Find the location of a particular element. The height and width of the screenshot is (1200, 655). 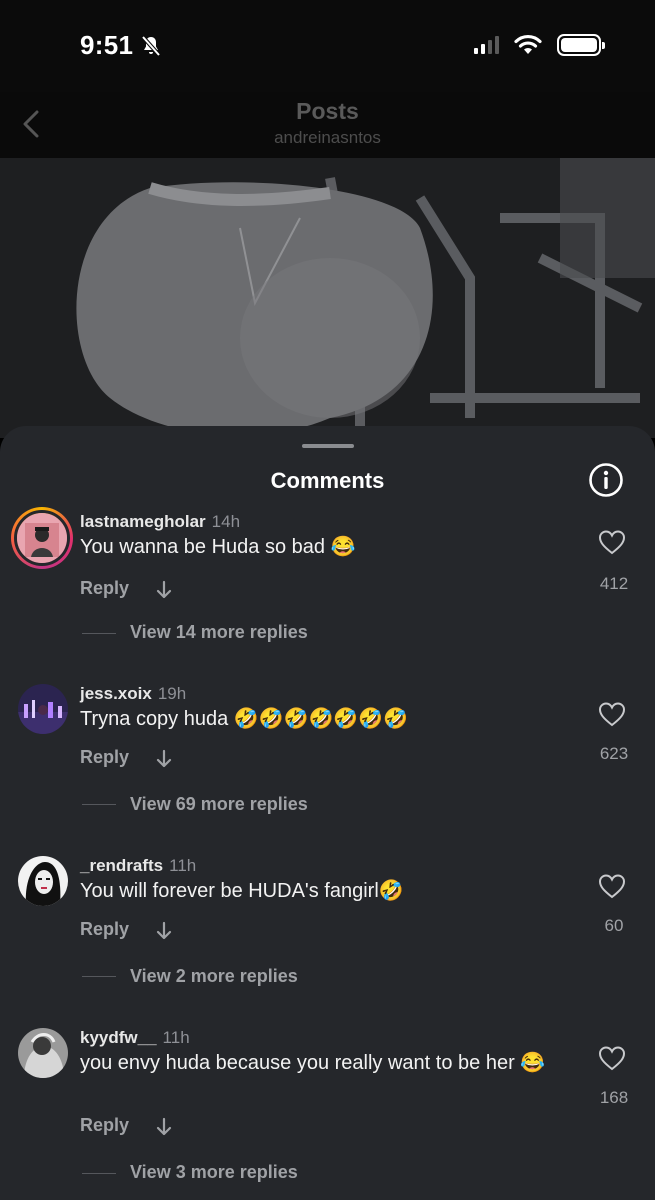

top-nav: Posts andreinasntos is located at coordinates (327, 125).